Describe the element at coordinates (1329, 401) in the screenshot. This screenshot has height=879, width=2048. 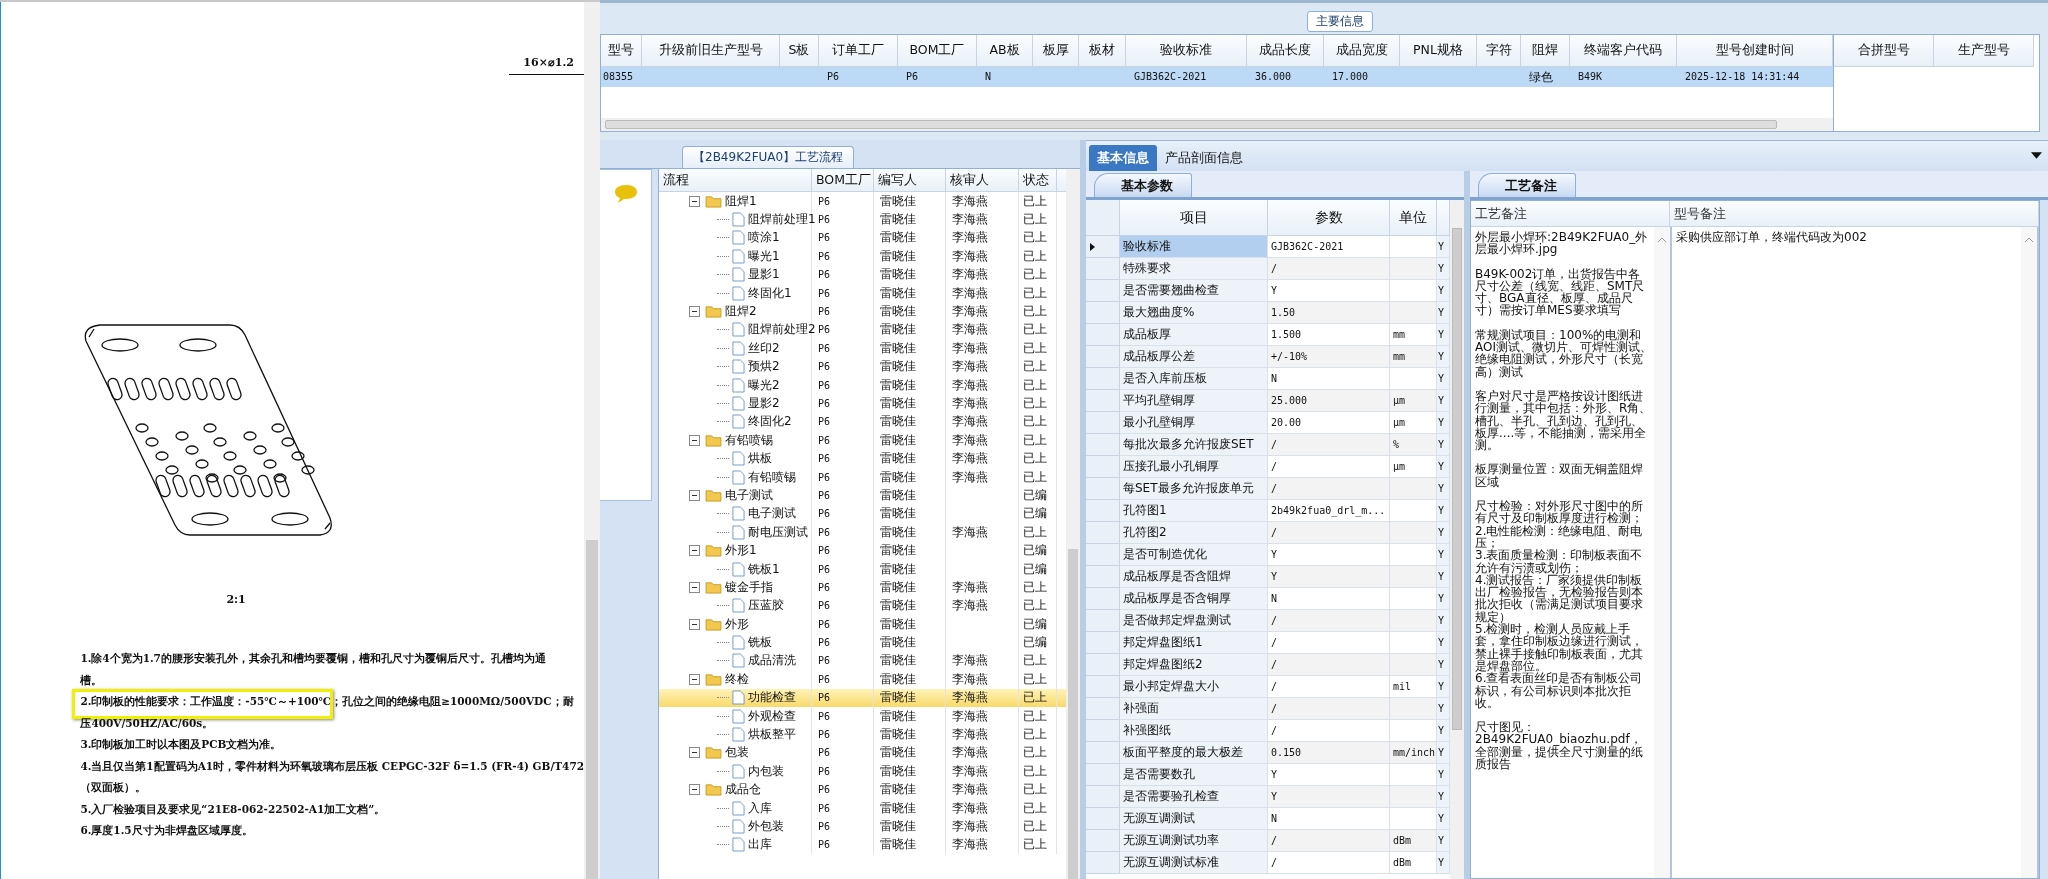
I see `table-cell: 25.000` at that location.